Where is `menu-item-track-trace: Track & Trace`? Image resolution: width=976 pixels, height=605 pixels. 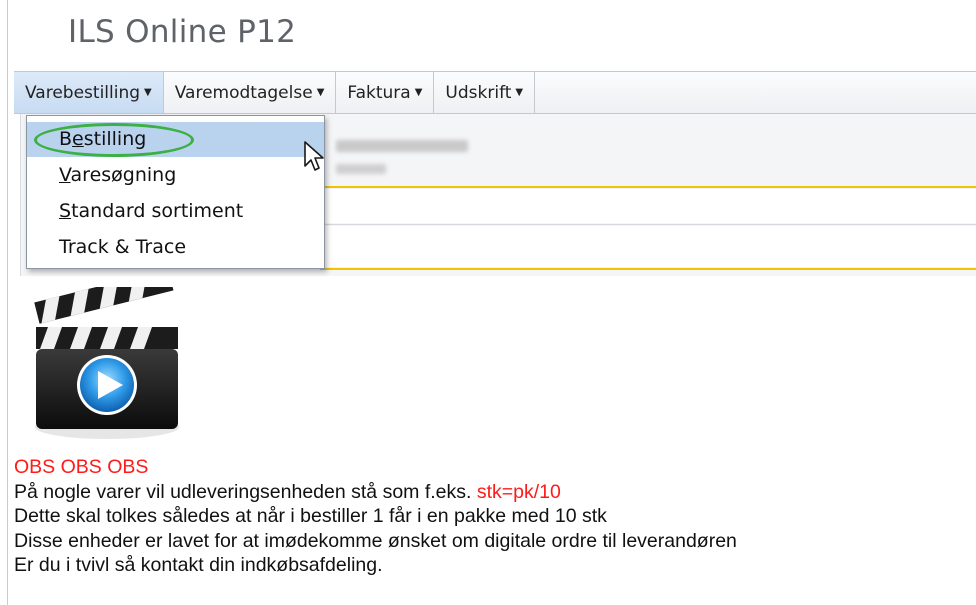 menu-item-track-trace: Track & Trace is located at coordinates (175, 247).